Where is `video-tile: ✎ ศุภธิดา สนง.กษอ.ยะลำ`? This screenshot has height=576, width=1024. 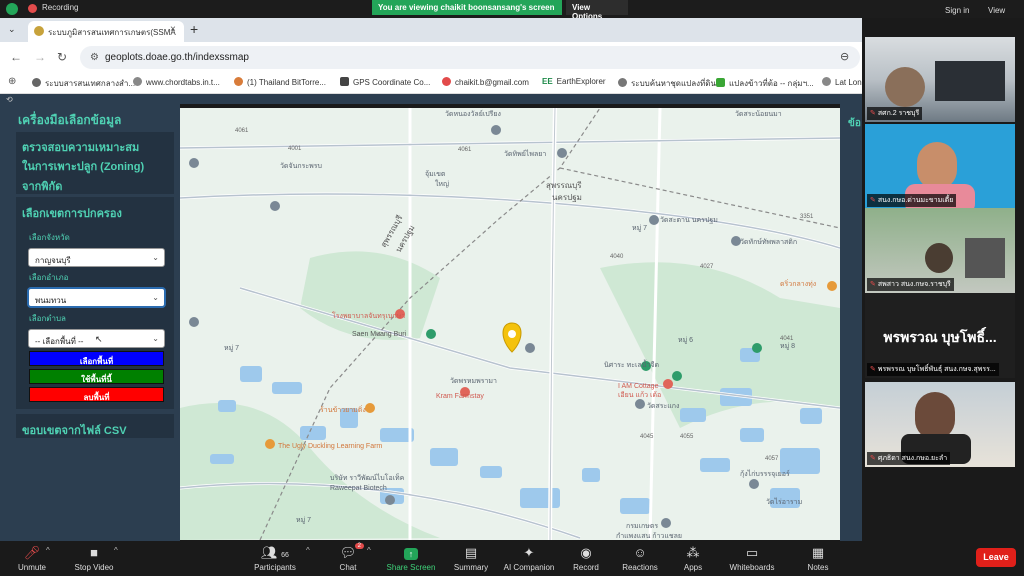
video-tile: ✎ ศุภธิดา สนง.กษอ.ยะลำ is located at coordinates (940, 424).